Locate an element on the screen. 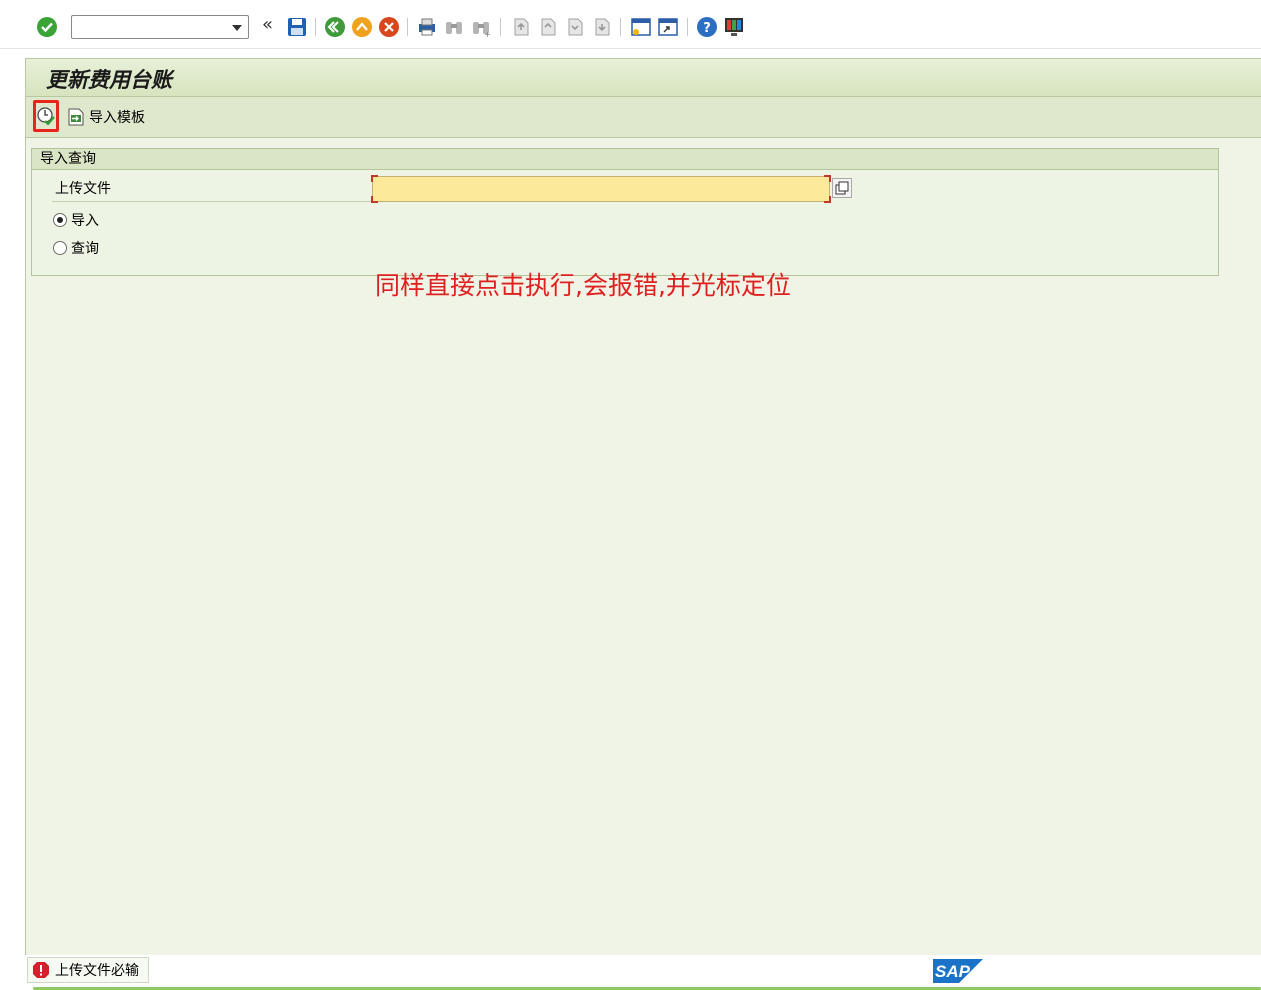  radio-query: 查询 is located at coordinates (76, 248).